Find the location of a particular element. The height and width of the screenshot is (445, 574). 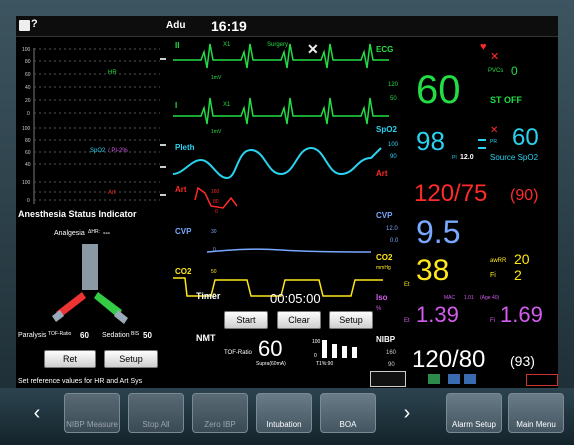

toolbar-prev-icon: ‹ is located at coordinates (37, 413).